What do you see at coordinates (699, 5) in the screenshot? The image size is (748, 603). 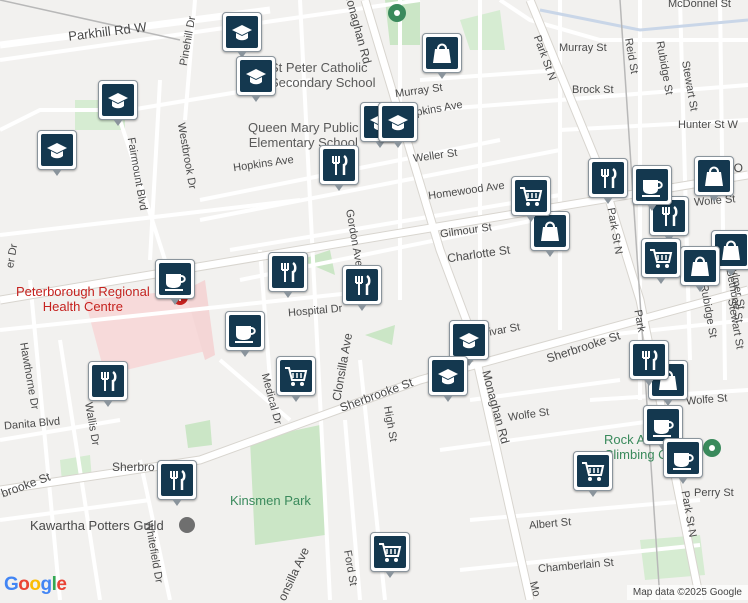 I see `street-label: McDonnel St` at bounding box center [699, 5].